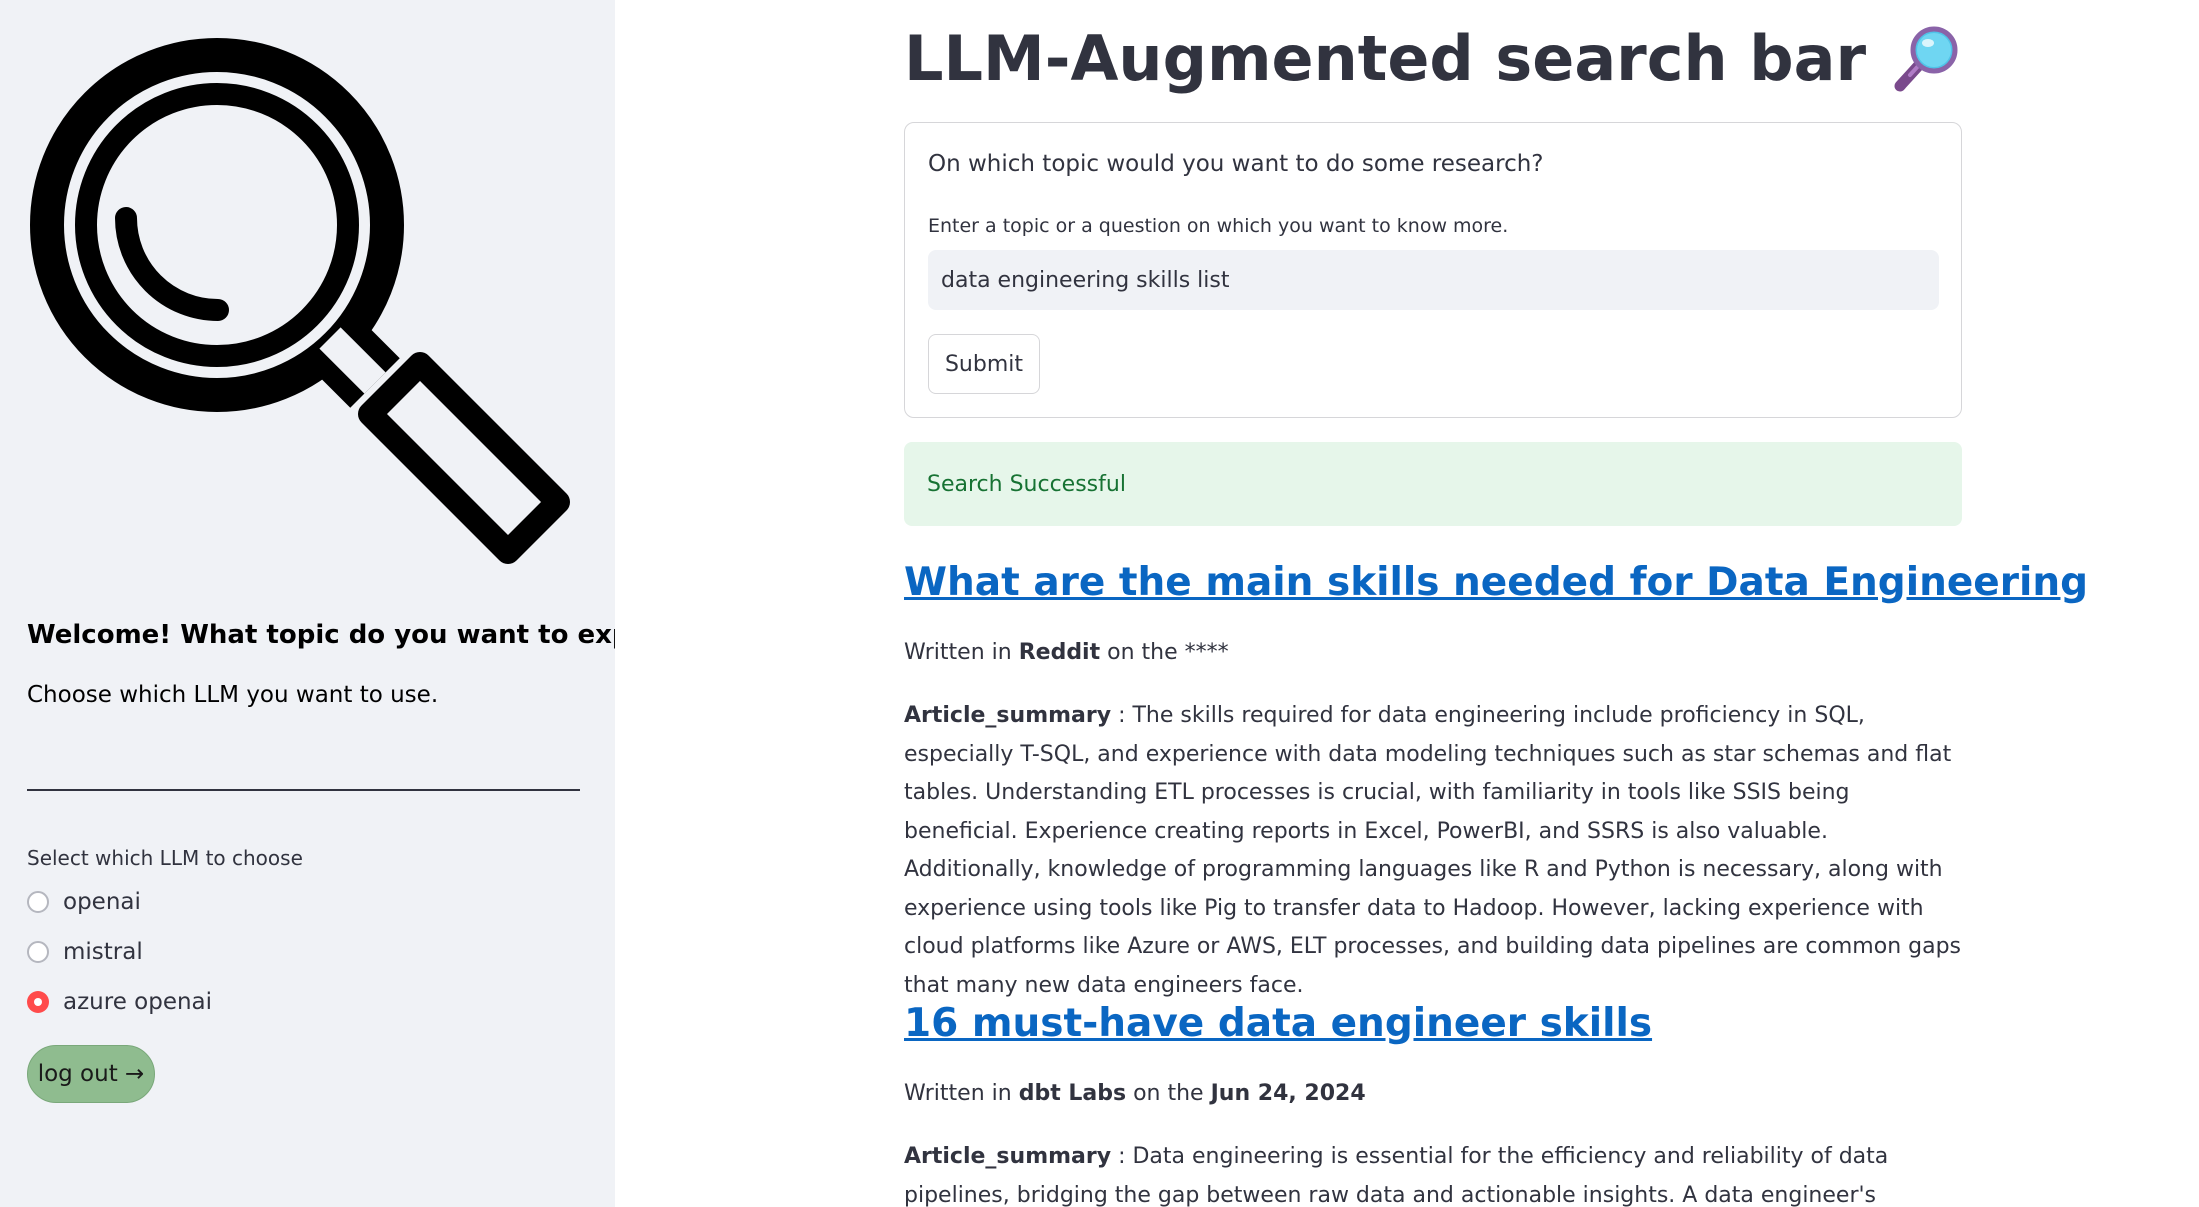 The height and width of the screenshot is (1207, 2199). What do you see at coordinates (1288, 1093) in the screenshot?
I see `article-date: Jun 24, 2024` at bounding box center [1288, 1093].